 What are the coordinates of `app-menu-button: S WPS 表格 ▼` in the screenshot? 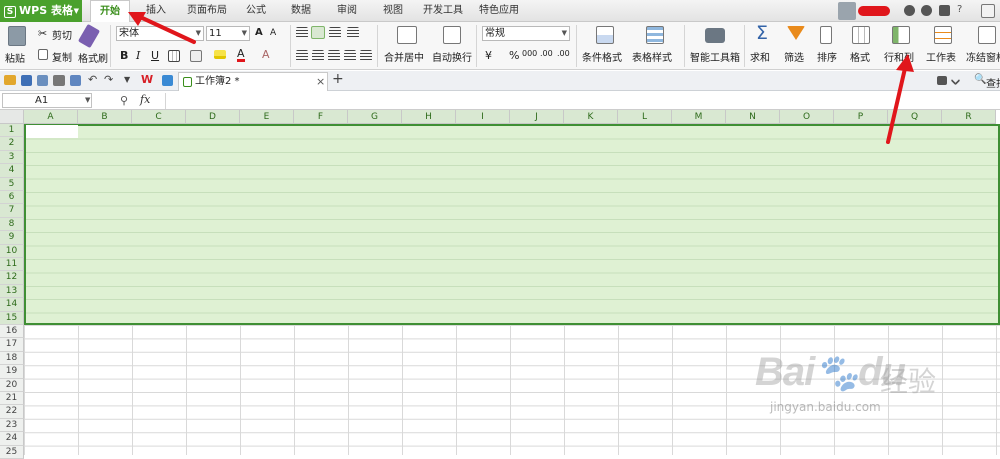 It's located at (41, 11).